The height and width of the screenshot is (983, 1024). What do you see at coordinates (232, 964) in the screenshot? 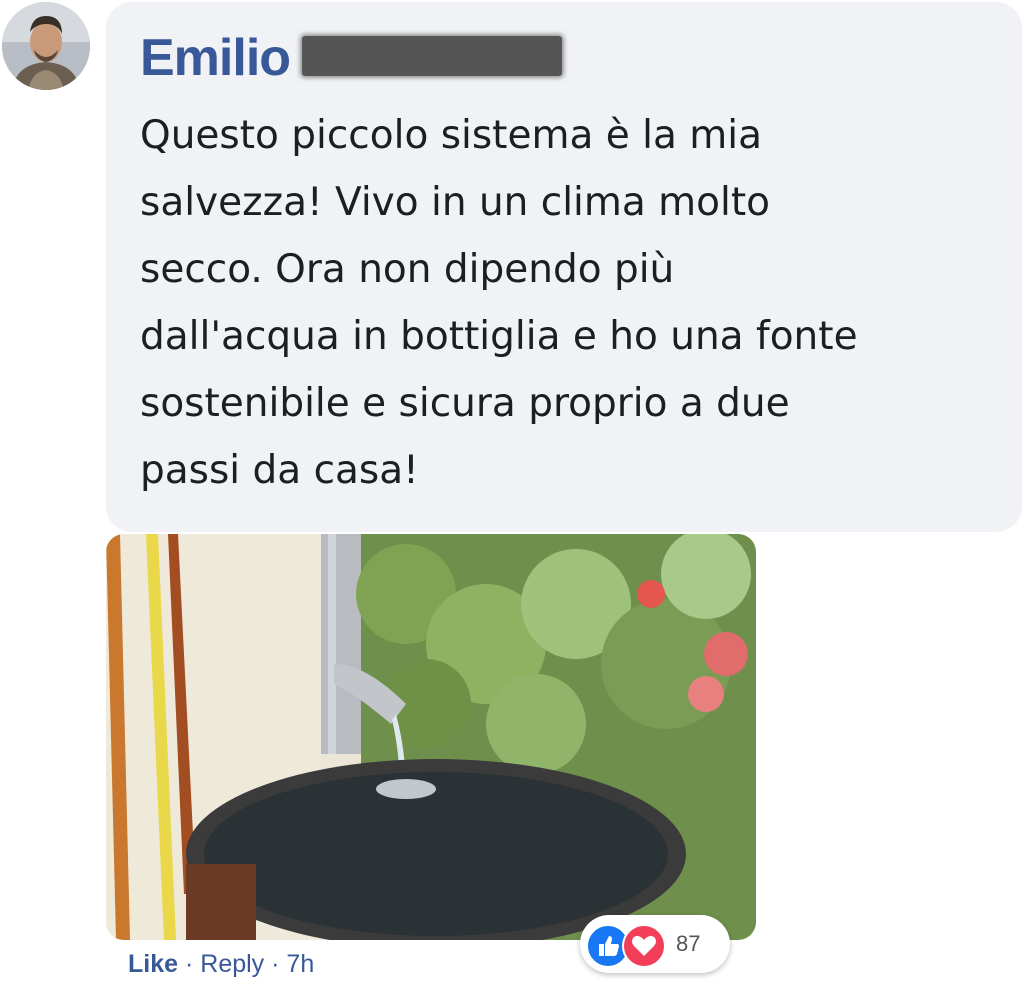
I see `reply-button: Reply` at bounding box center [232, 964].